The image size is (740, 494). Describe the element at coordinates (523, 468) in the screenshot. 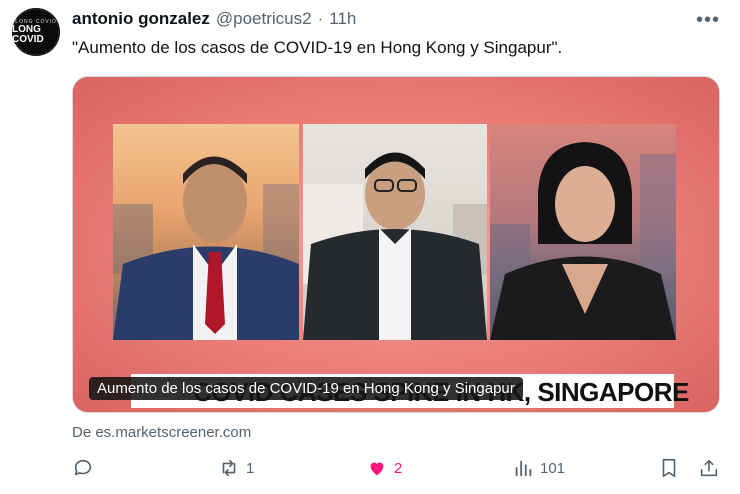

I see `views-icon` at that location.